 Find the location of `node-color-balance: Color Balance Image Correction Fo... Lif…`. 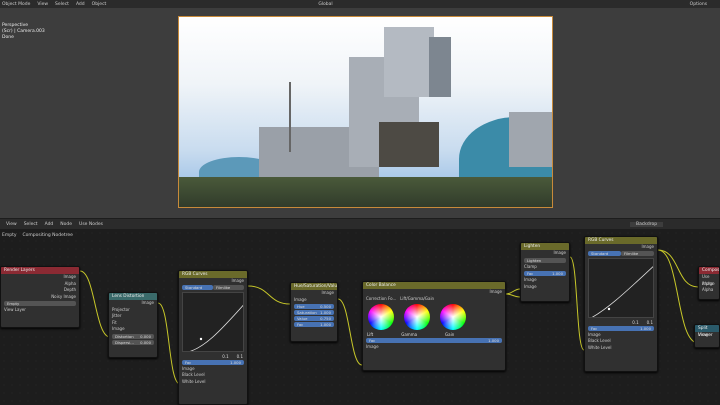

node-color-balance: Color Balance Image Correction Fo... Lif… is located at coordinates (434, 326).